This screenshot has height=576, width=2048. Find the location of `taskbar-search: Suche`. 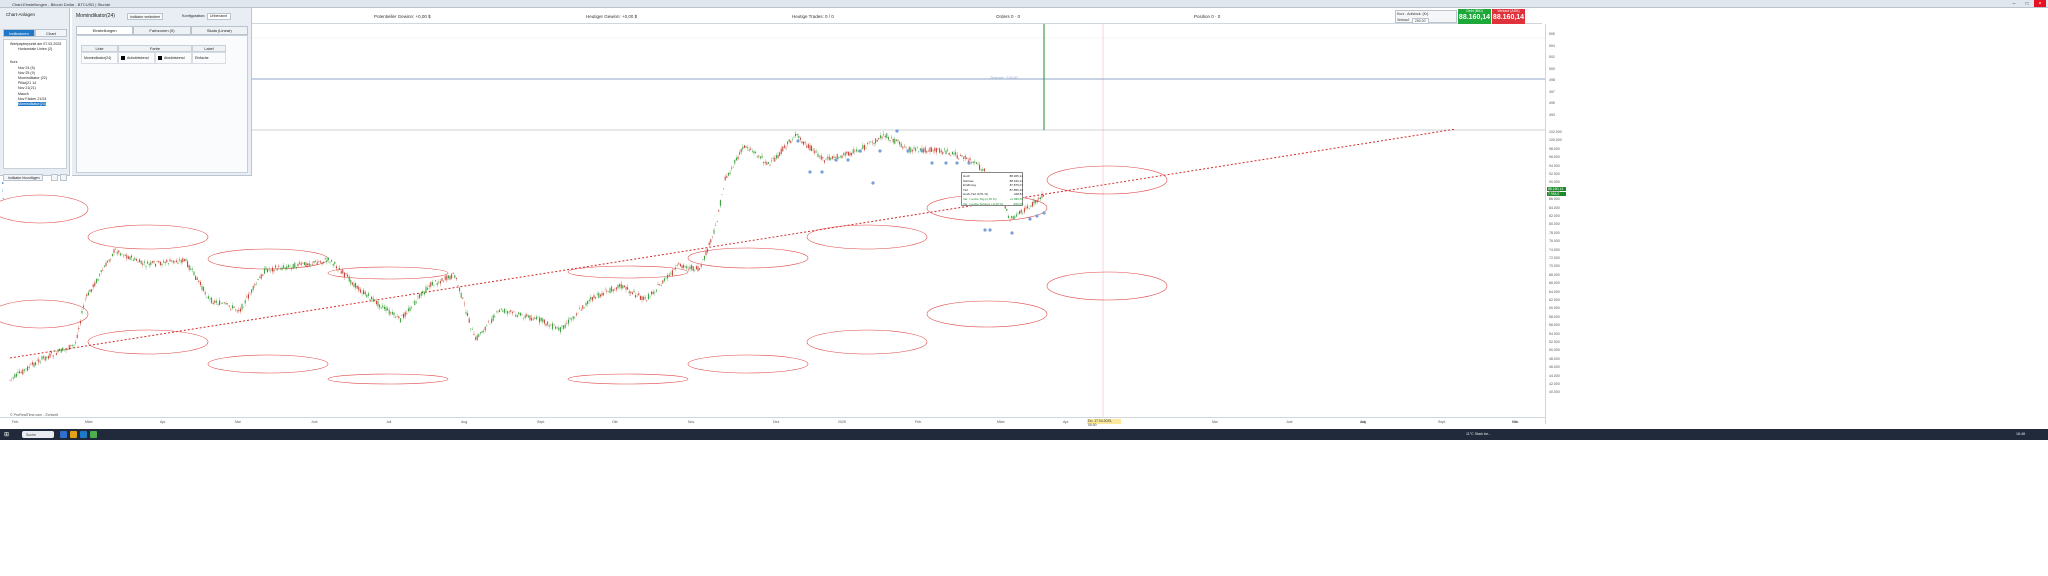

taskbar-search: Suche is located at coordinates (38, 434).